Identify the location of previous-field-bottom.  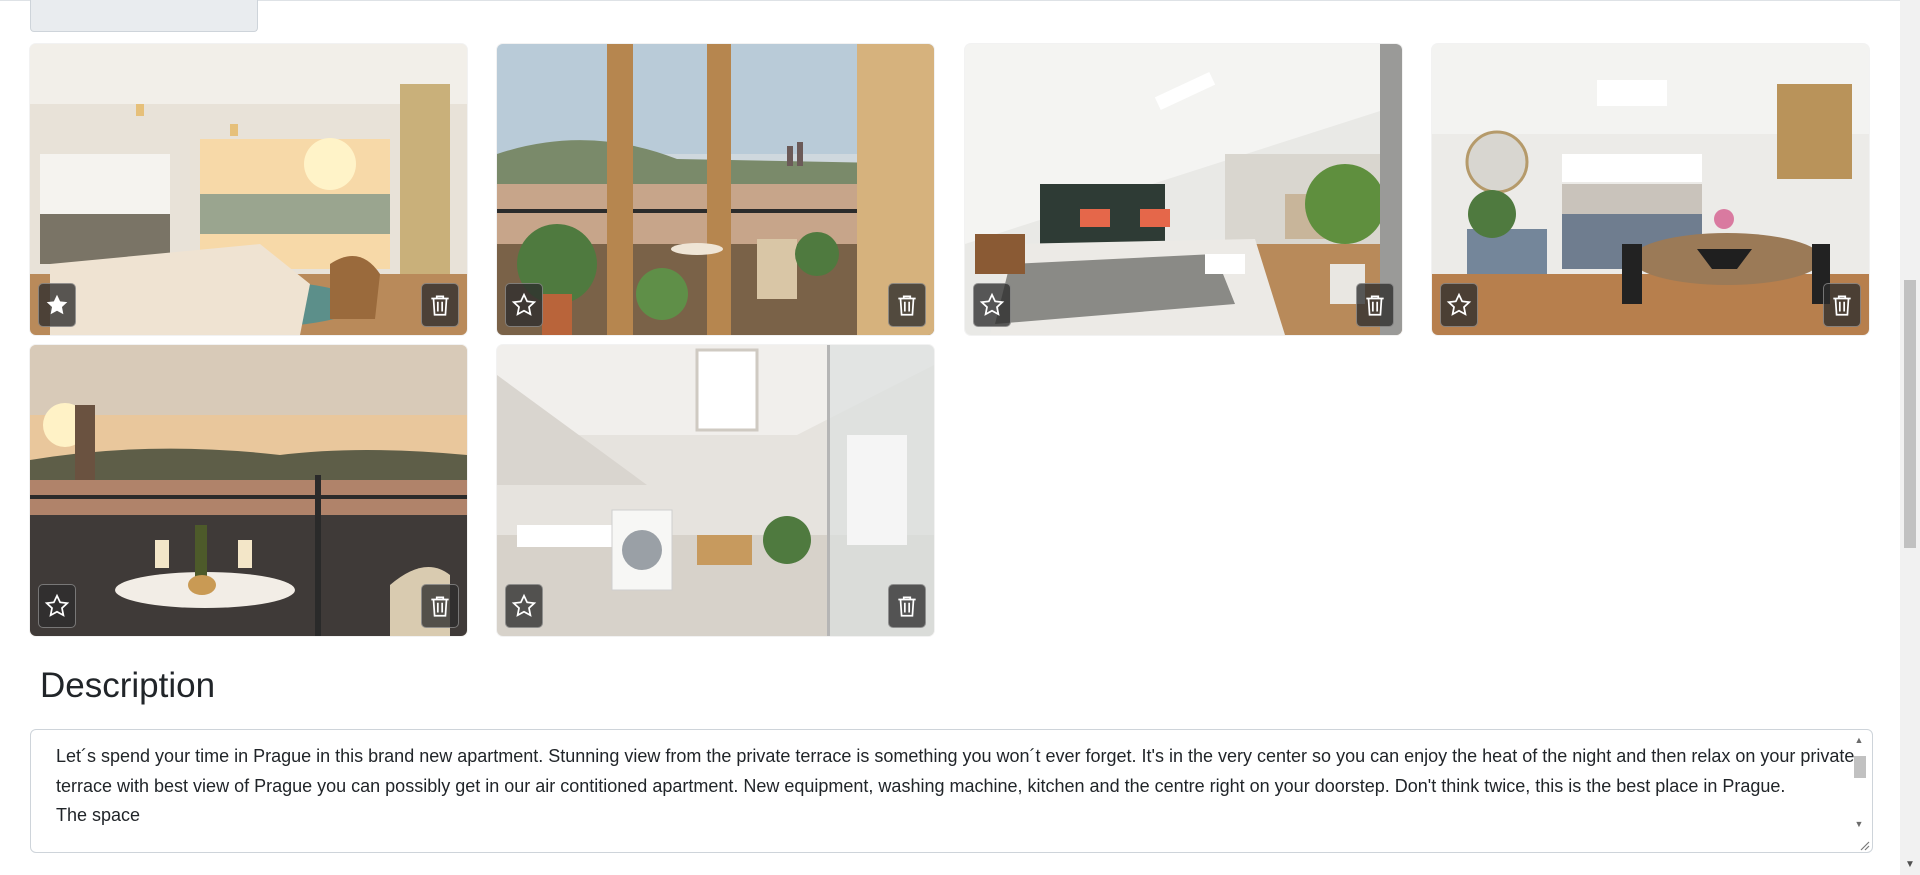
(144, 16).